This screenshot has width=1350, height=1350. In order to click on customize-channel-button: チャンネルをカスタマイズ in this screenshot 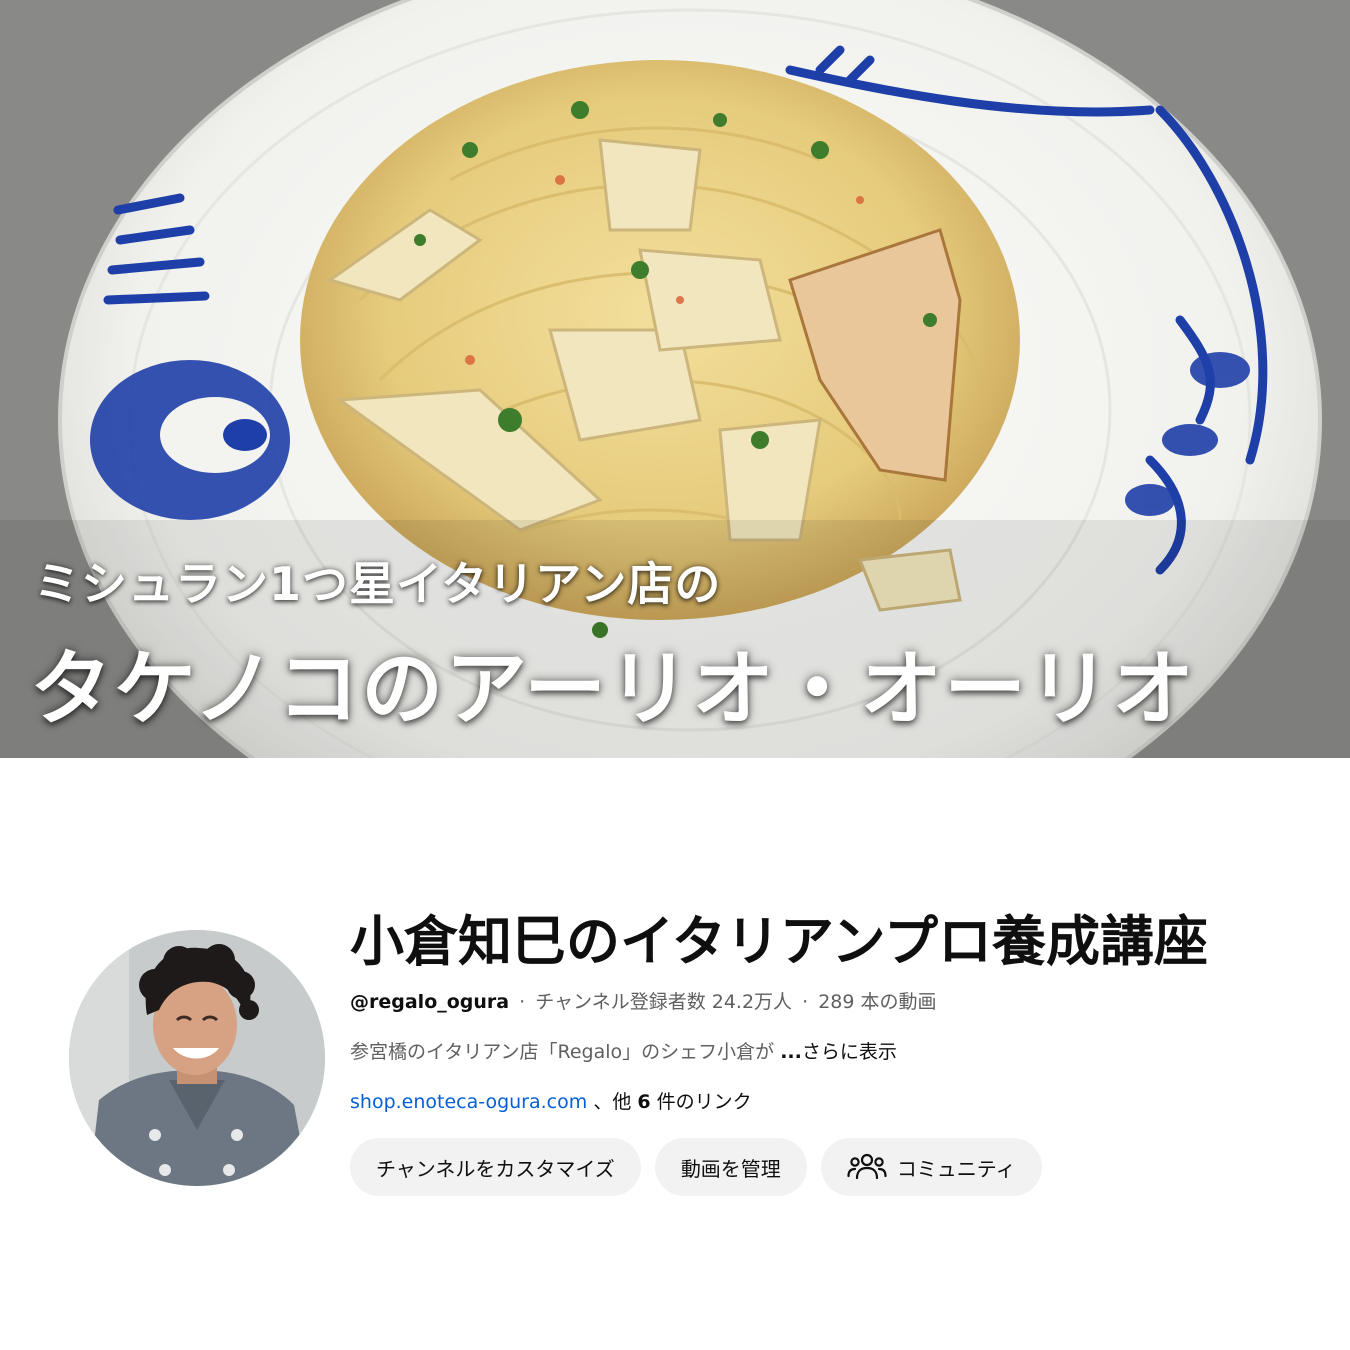, I will do `click(495, 1167)`.